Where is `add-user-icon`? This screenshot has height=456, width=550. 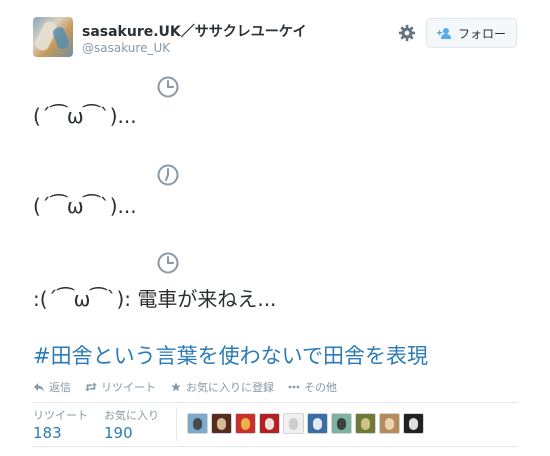 add-user-icon is located at coordinates (443, 33).